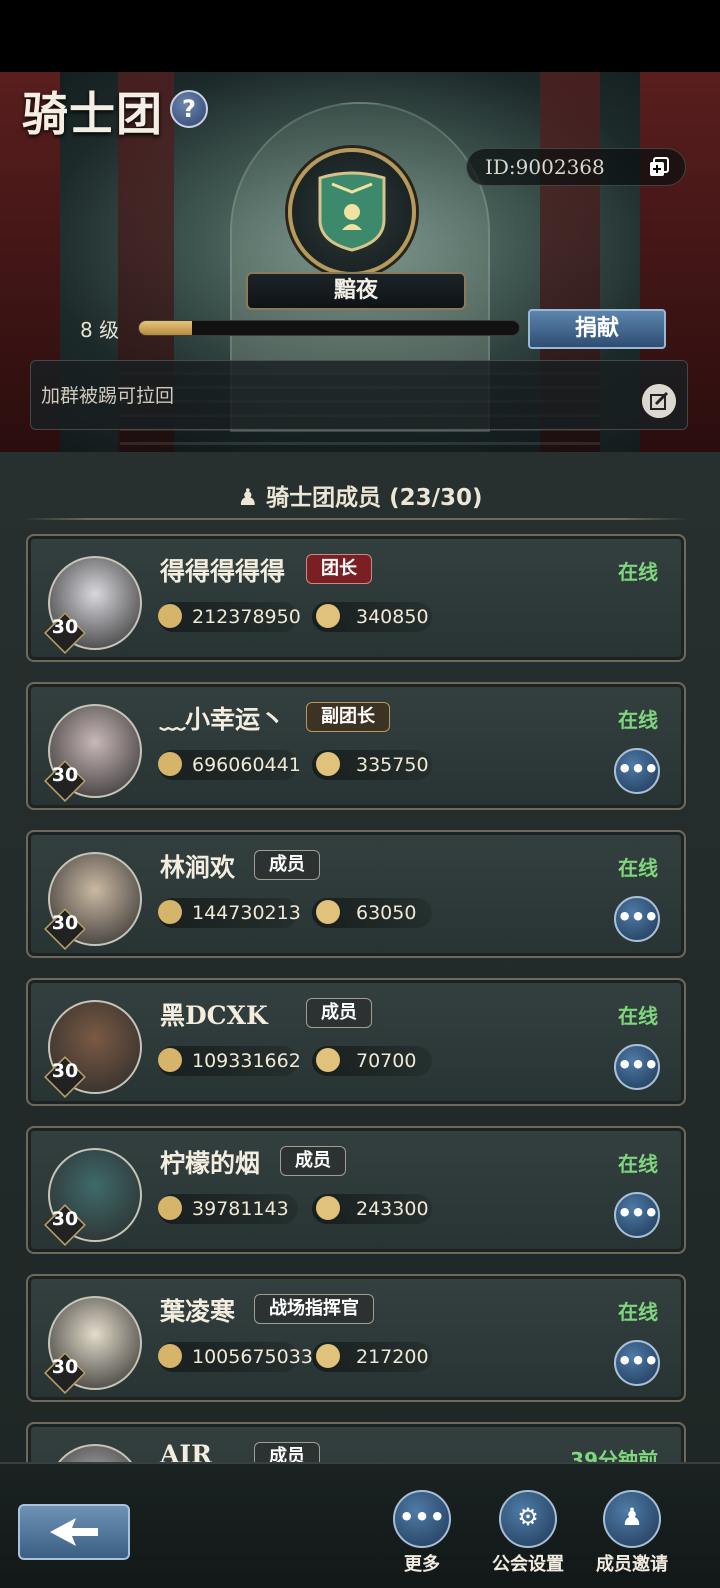 The width and height of the screenshot is (720, 1588). I want to click on guild-emblem-icon, so click(352, 211).